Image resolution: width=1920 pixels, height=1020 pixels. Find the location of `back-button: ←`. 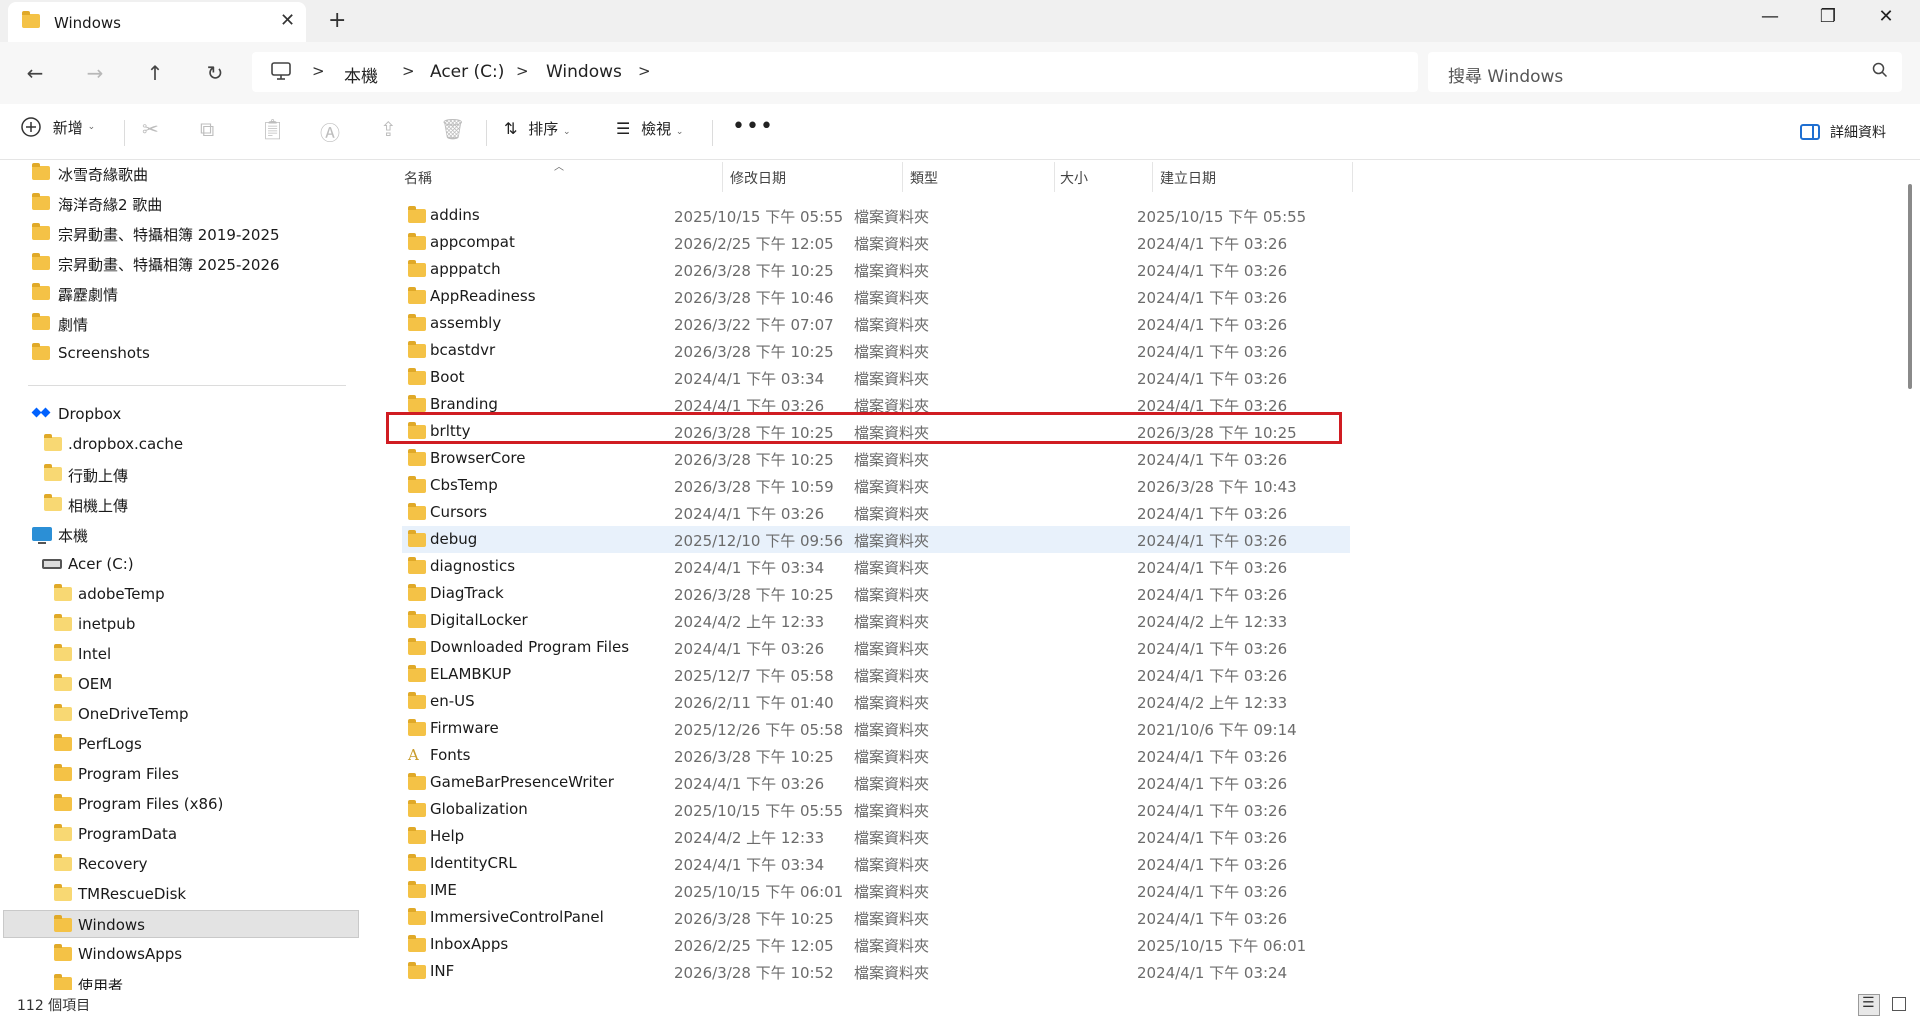

back-button: ← is located at coordinates (35, 73).